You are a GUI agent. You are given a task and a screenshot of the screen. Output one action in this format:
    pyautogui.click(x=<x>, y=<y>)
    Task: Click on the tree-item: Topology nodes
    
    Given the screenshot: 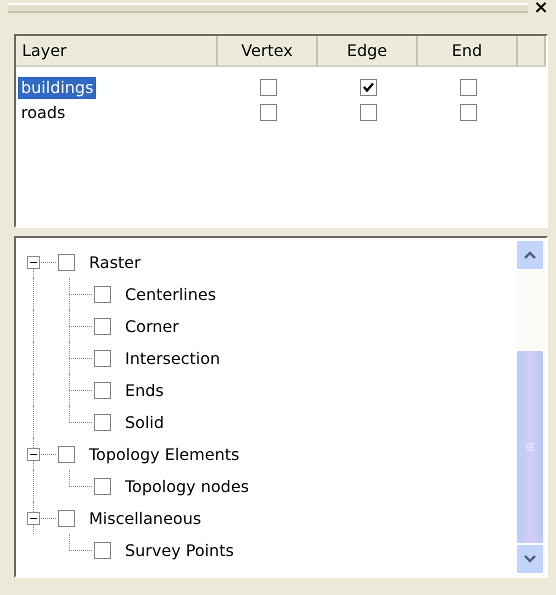 What is the action you would take?
    pyautogui.click(x=187, y=486)
    